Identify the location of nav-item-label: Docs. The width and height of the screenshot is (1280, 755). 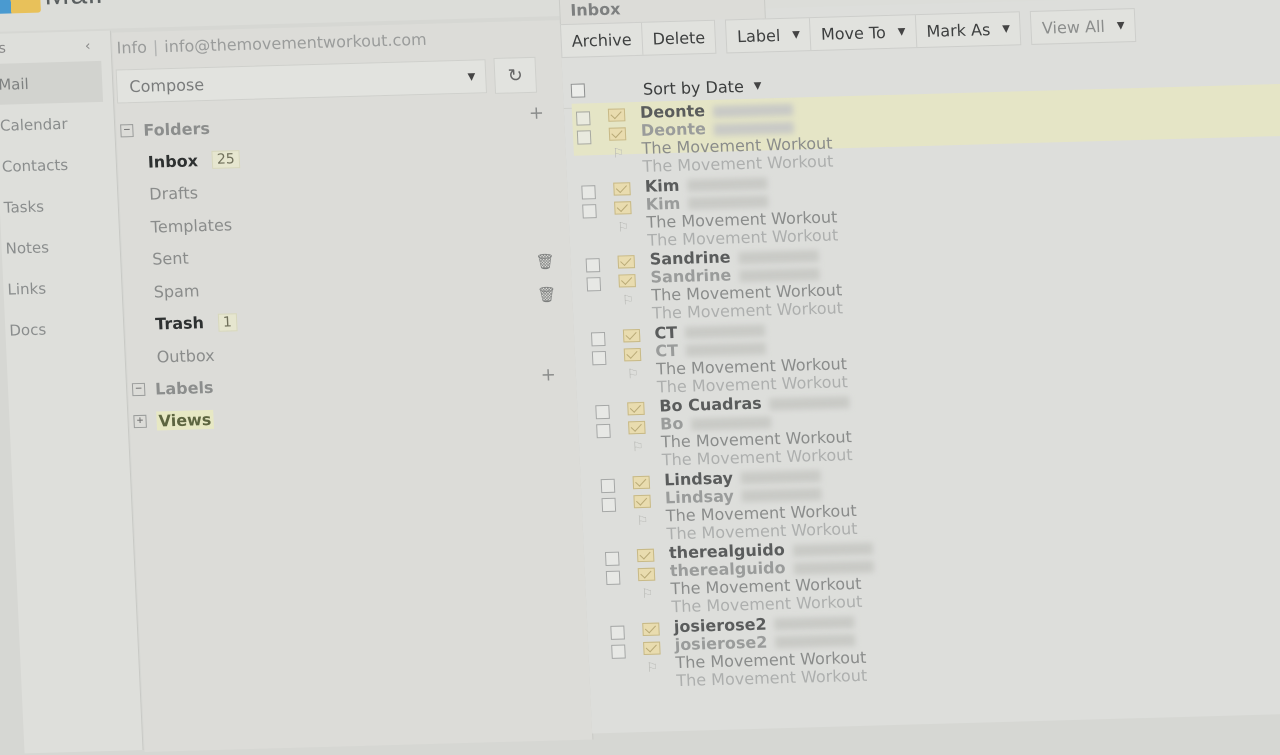
(27, 330).